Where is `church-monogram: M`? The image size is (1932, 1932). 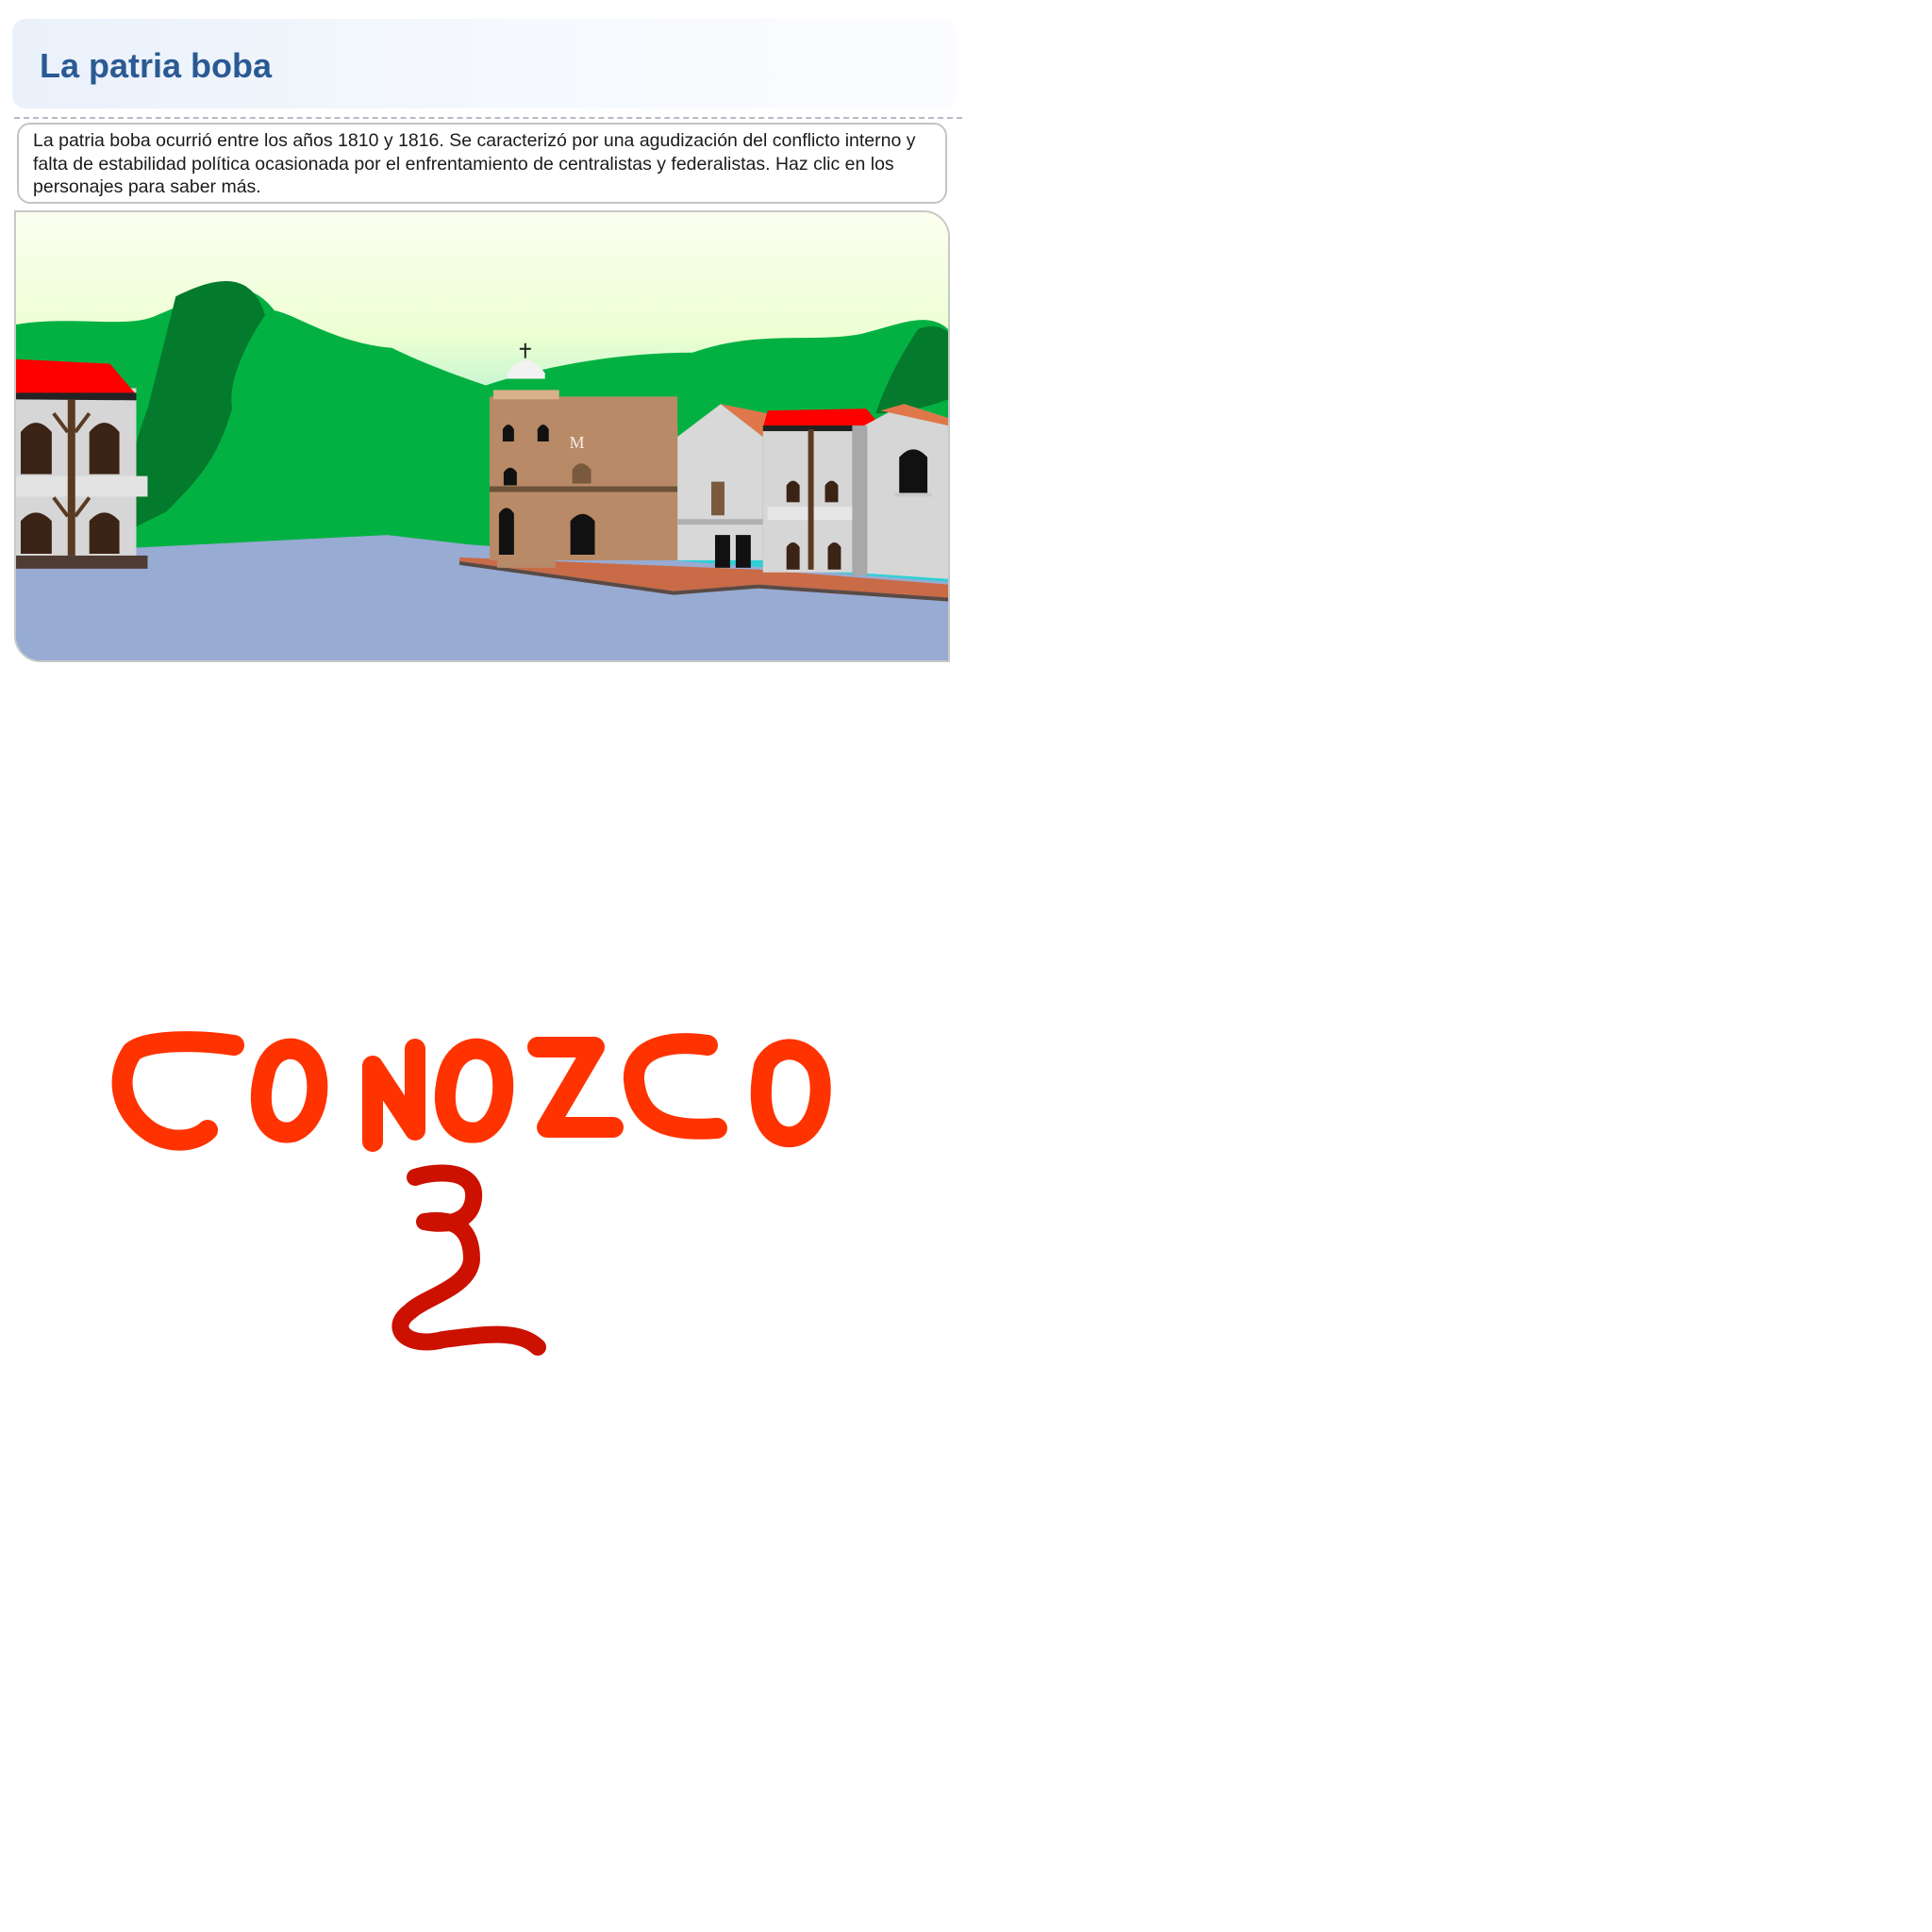
church-monogram: M is located at coordinates (577, 443).